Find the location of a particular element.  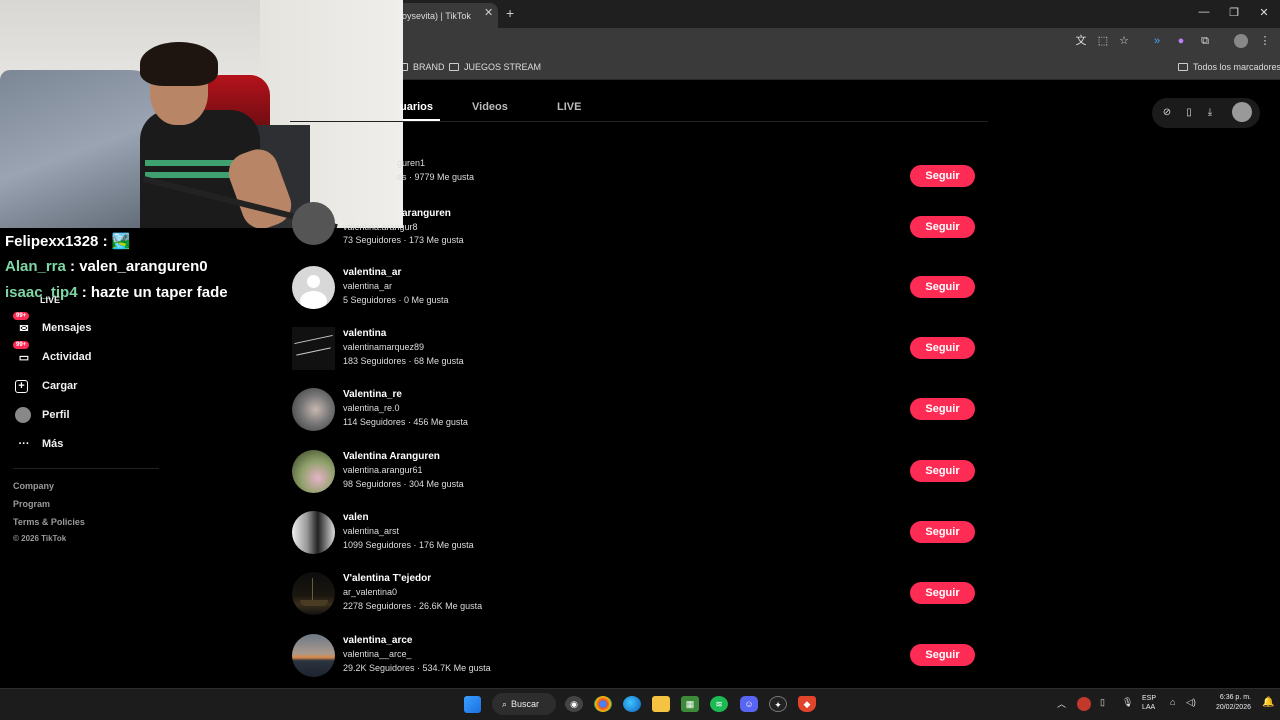

file-explorer-icon is located at coordinates (661, 704).